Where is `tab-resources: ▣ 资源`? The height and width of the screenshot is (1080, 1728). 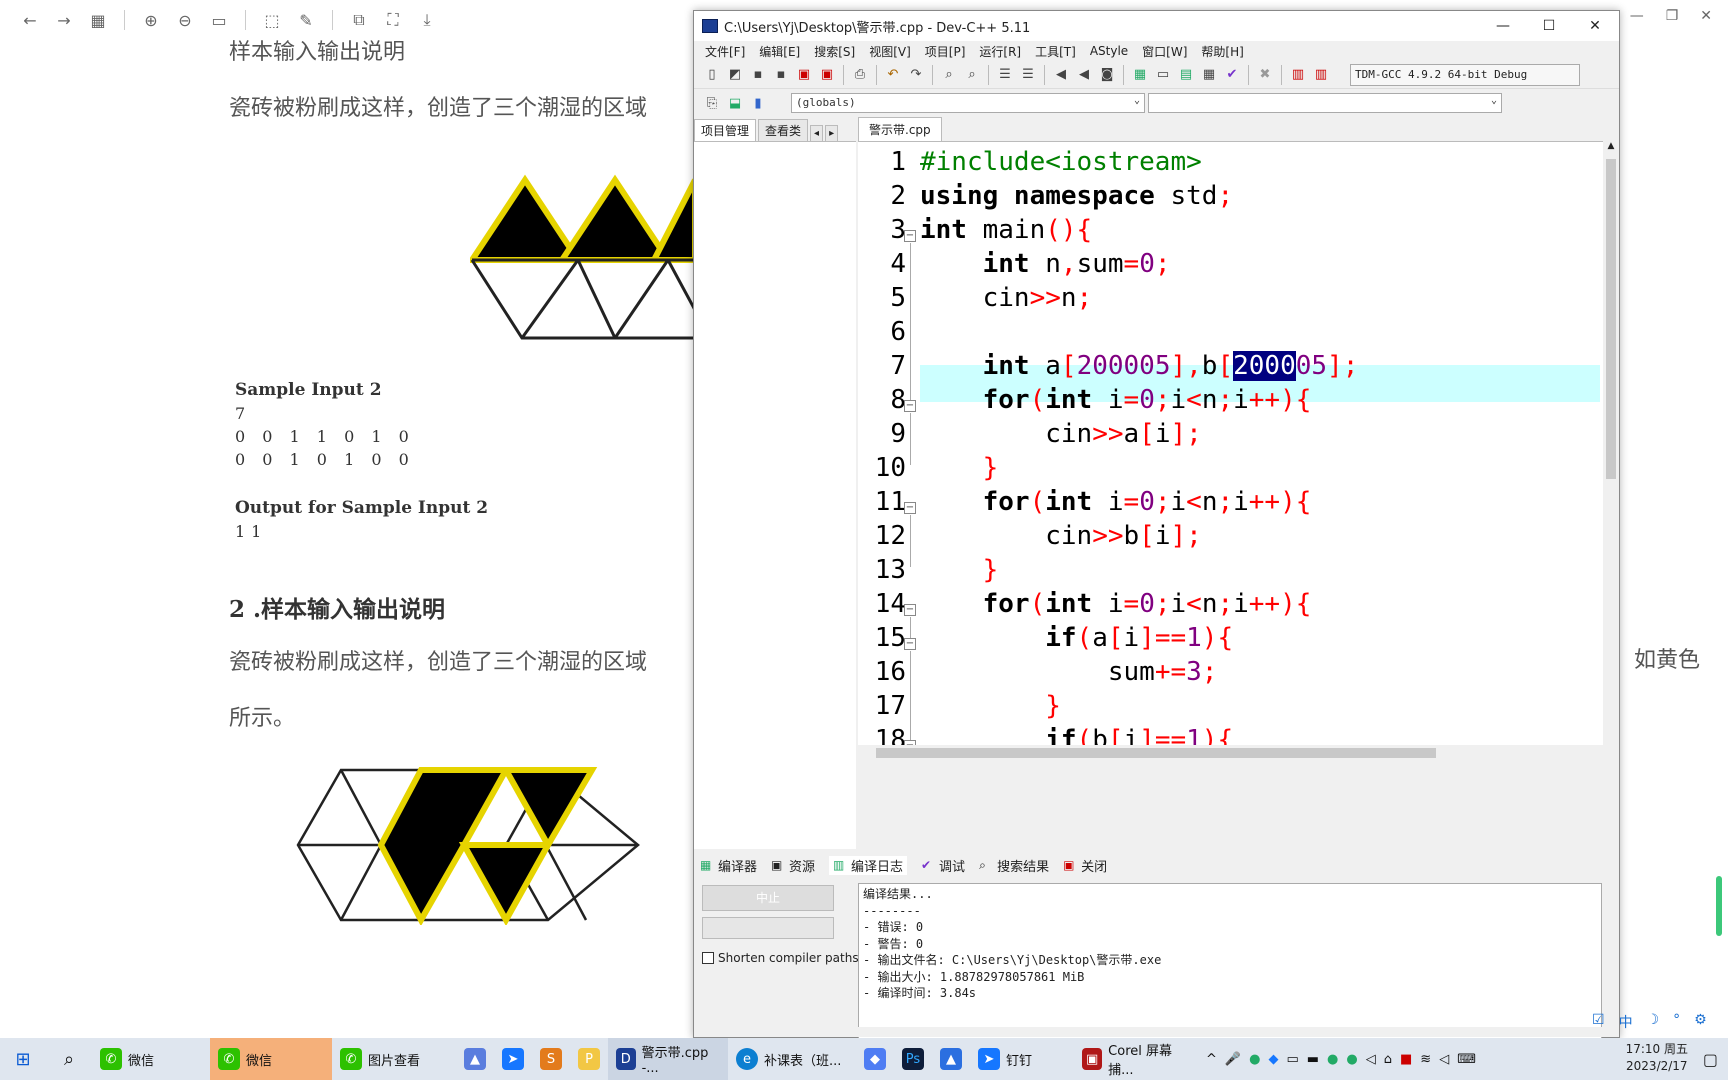 tab-resources: ▣ 资源 is located at coordinates (793, 865).